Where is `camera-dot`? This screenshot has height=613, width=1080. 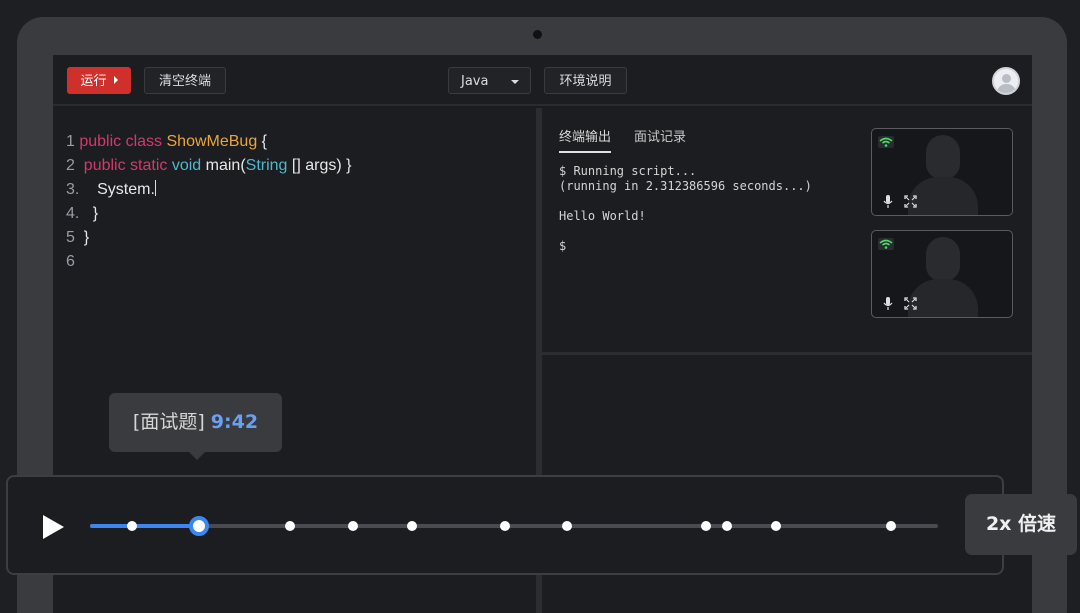 camera-dot is located at coordinates (537, 34).